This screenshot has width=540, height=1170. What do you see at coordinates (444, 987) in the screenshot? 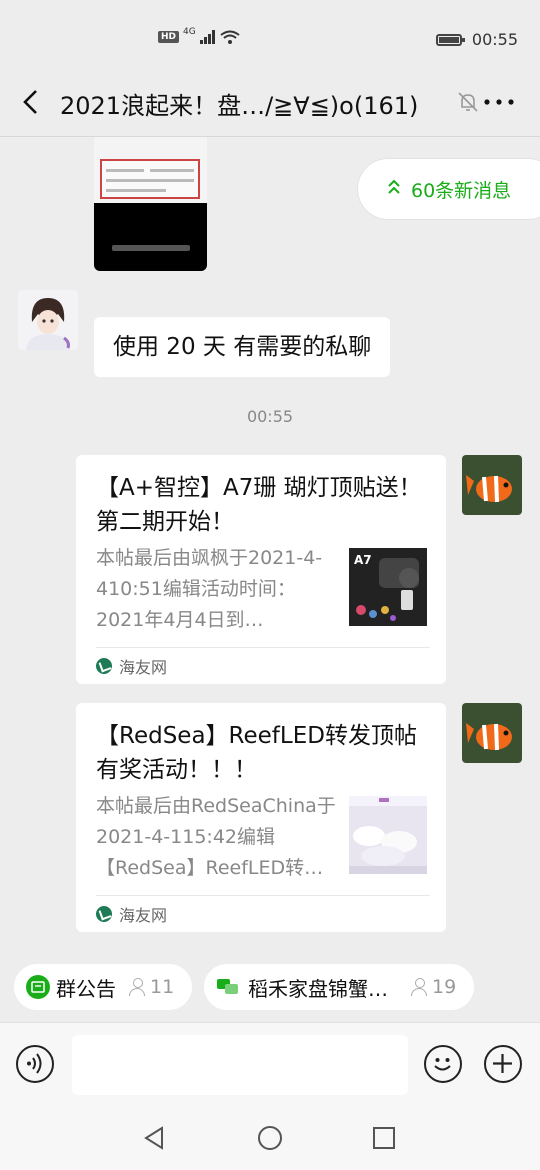
I see `count-value: 19` at bounding box center [444, 987].